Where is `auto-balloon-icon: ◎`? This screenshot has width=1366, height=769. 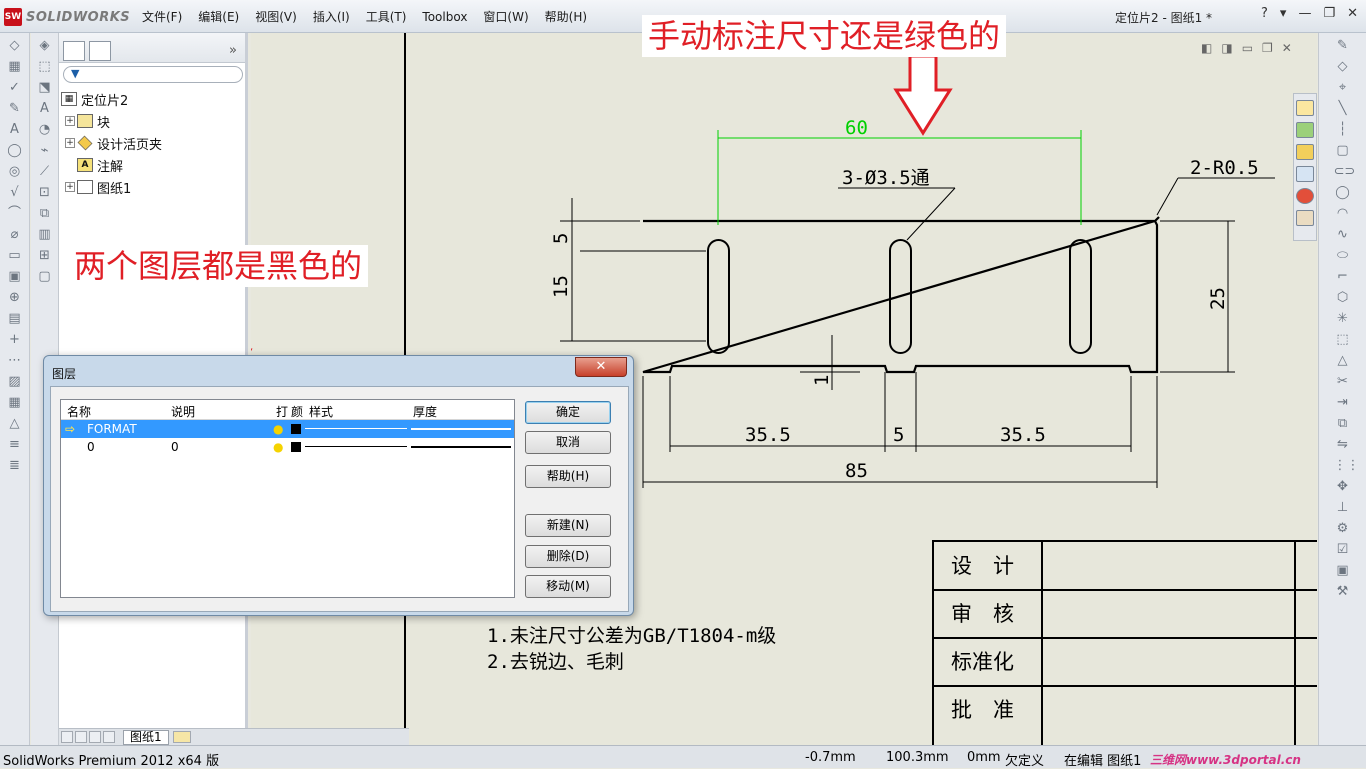 auto-balloon-icon: ◎ is located at coordinates (15, 172).